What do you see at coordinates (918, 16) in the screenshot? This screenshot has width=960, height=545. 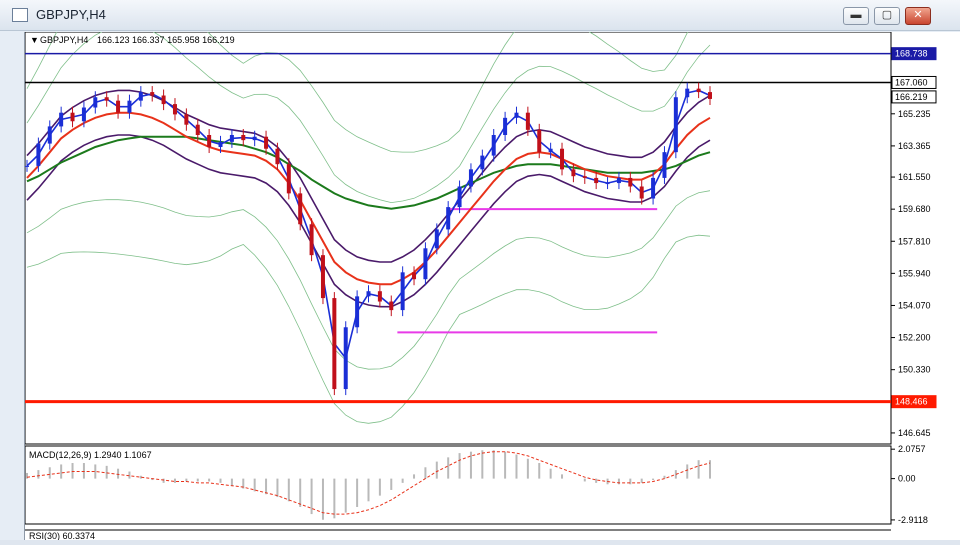 I see `close-button: ✕` at bounding box center [918, 16].